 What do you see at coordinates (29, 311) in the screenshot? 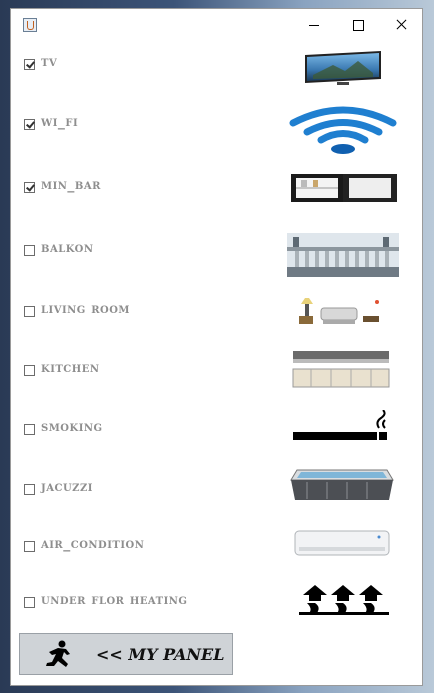
I see `living-room-checkbox` at bounding box center [29, 311].